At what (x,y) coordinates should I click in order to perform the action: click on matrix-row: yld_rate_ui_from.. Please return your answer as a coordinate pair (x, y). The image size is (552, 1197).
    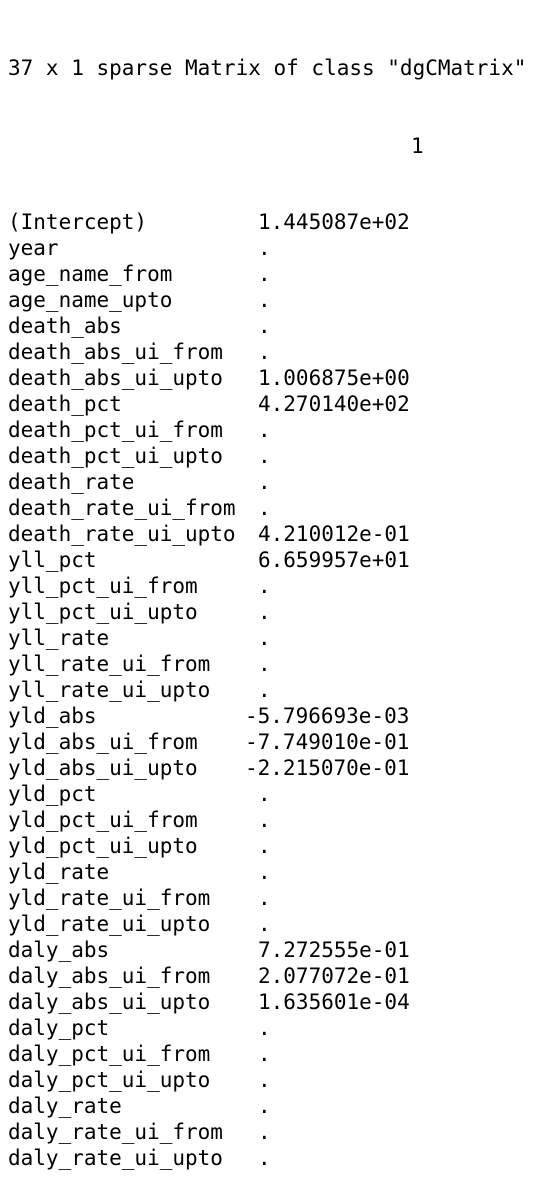
    Looking at the image, I should click on (267, 898).